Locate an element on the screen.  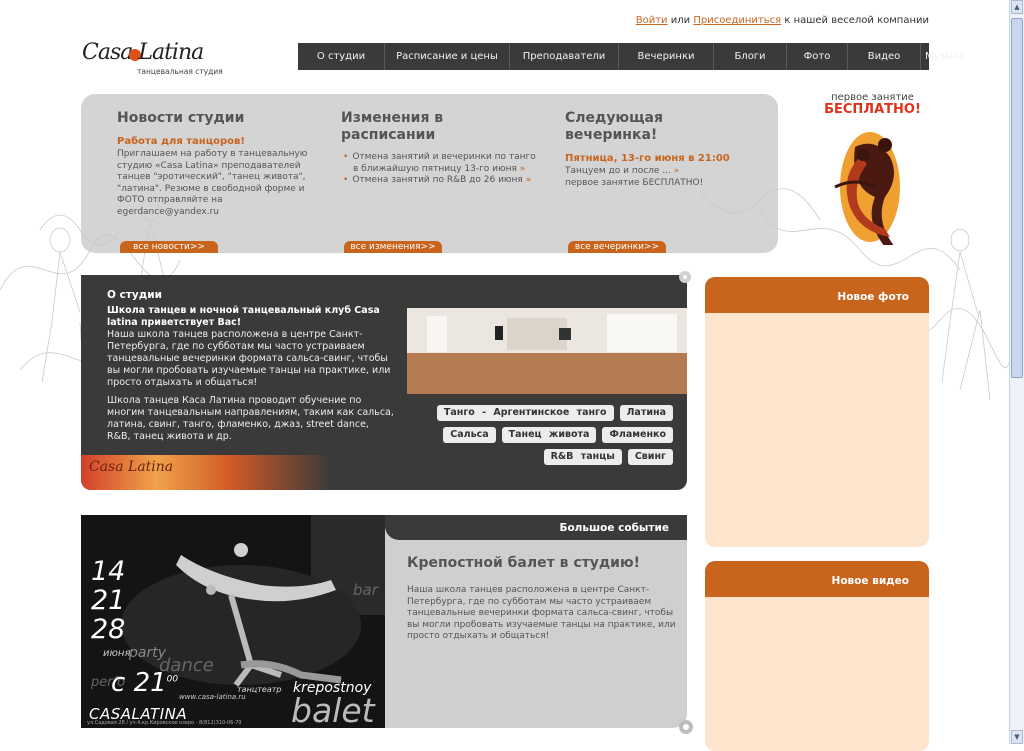
login-link: Войти is located at coordinates (652, 20).